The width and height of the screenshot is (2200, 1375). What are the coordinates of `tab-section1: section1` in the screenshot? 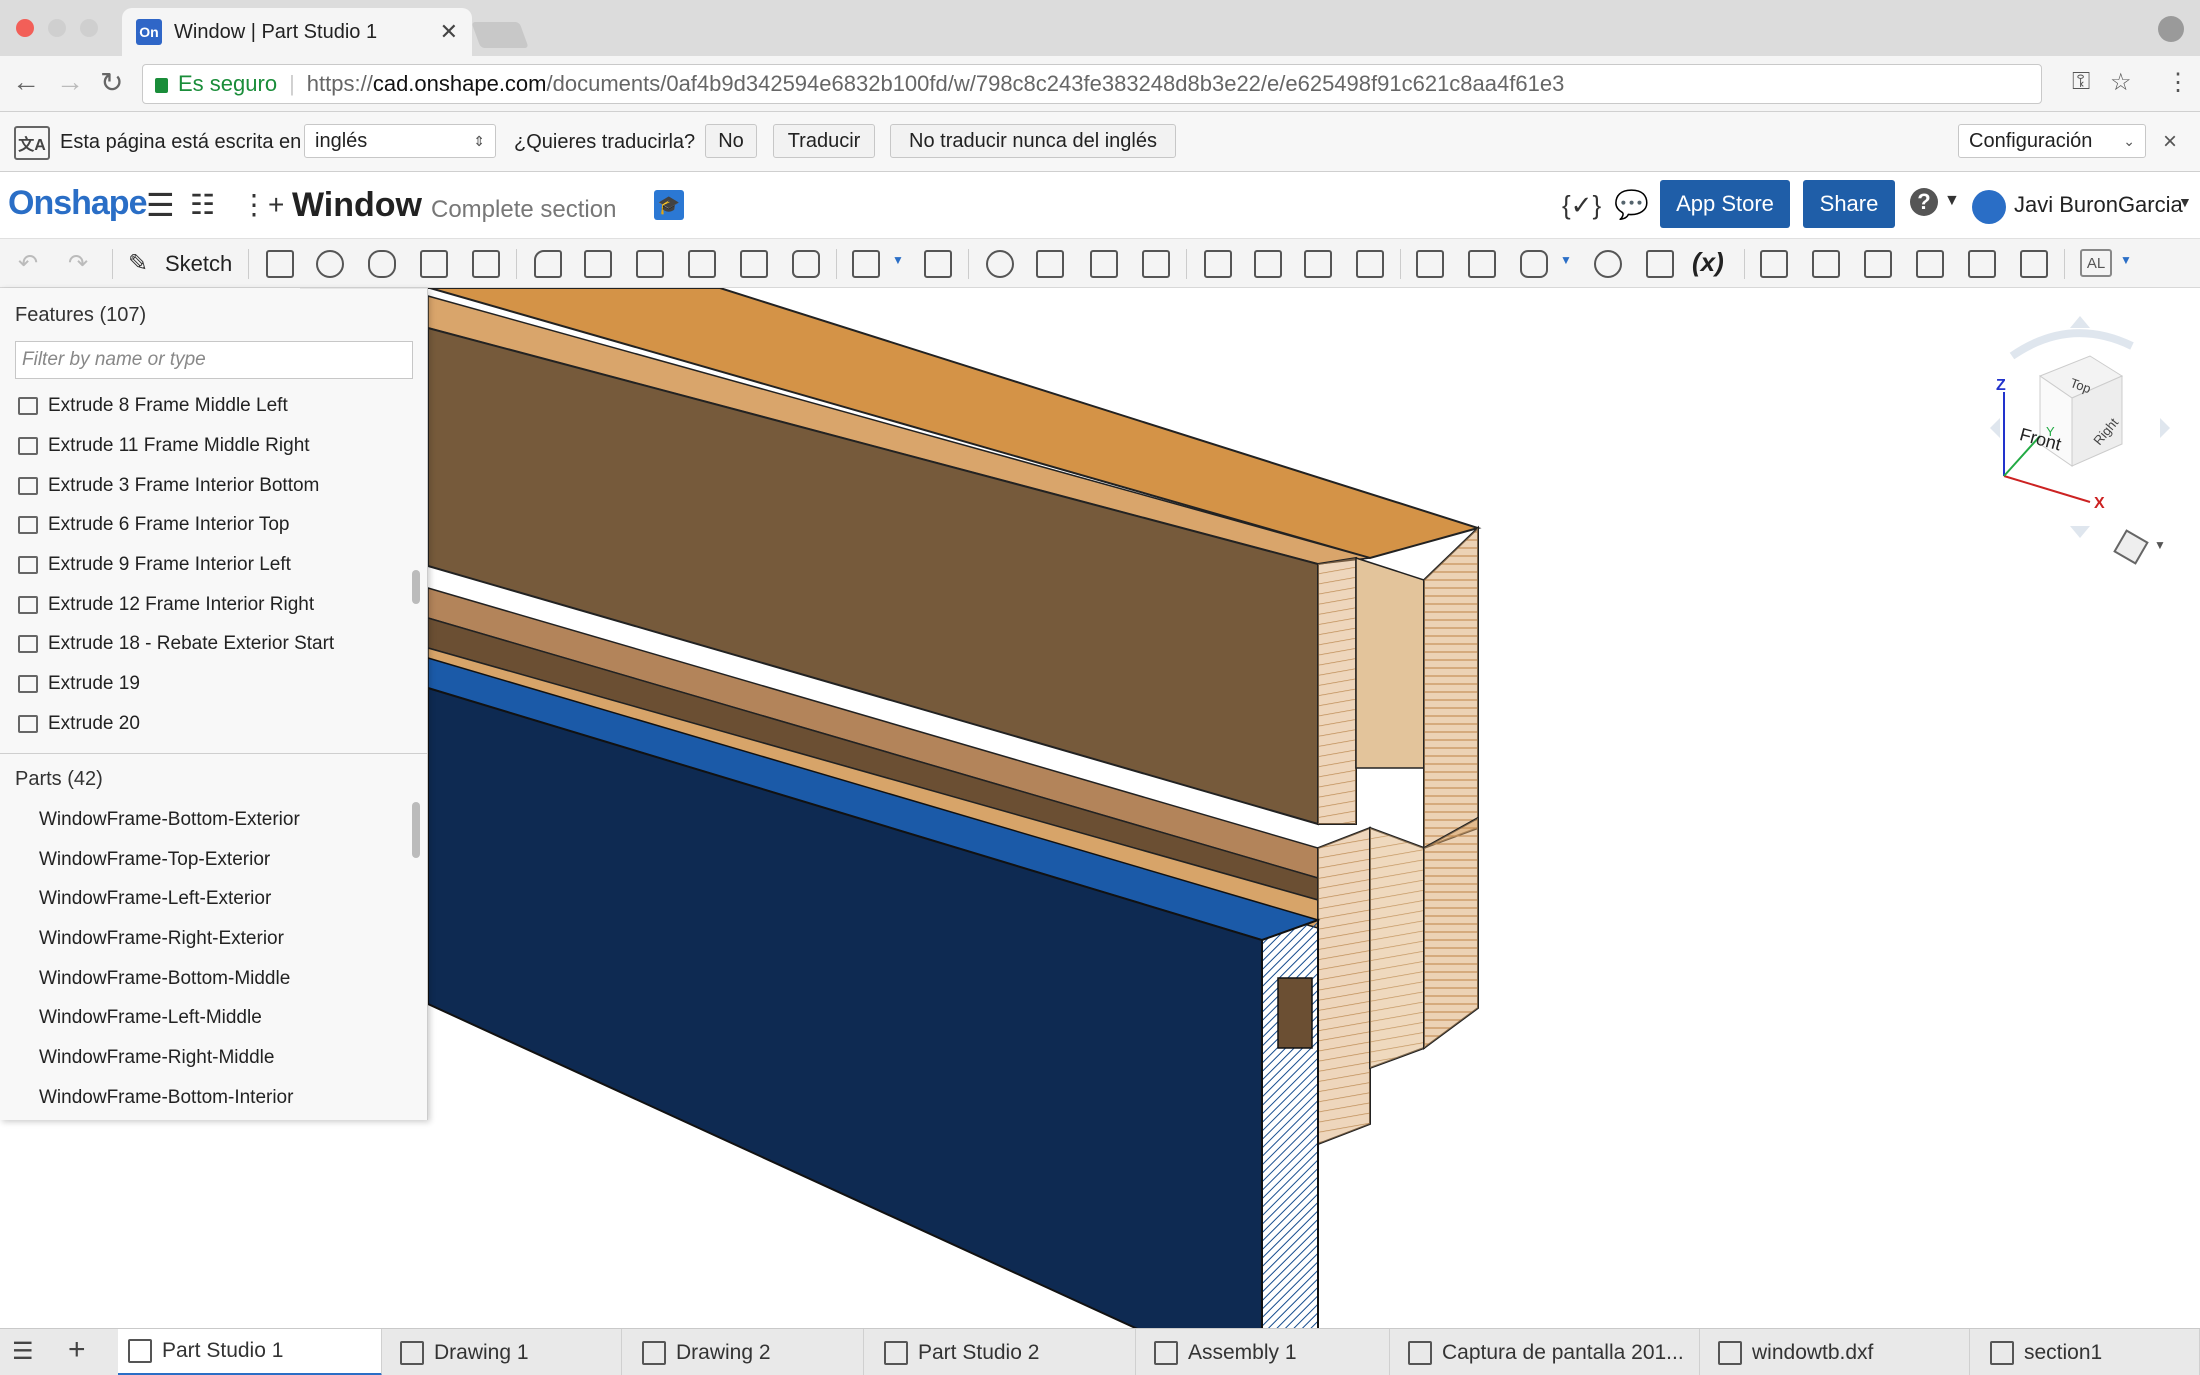 It's located at (2090, 1352).